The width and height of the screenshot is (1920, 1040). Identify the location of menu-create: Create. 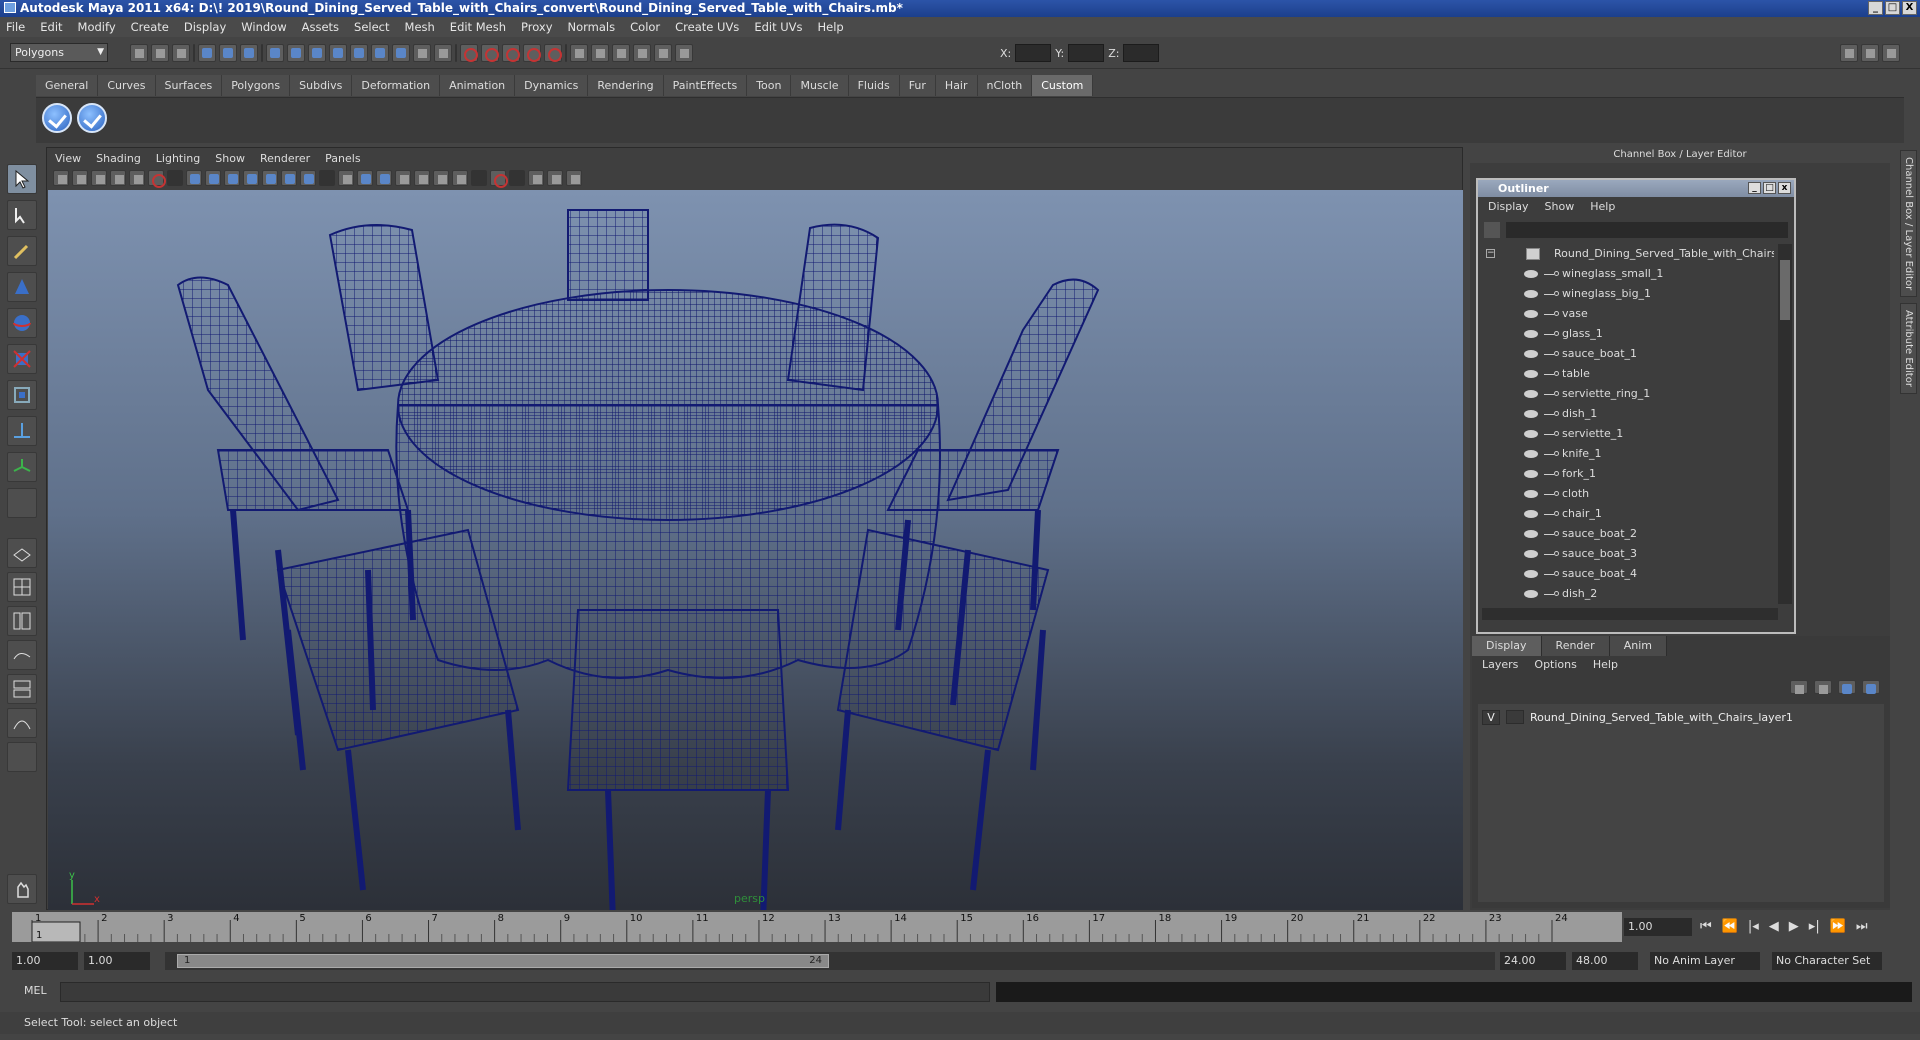
(150, 27).